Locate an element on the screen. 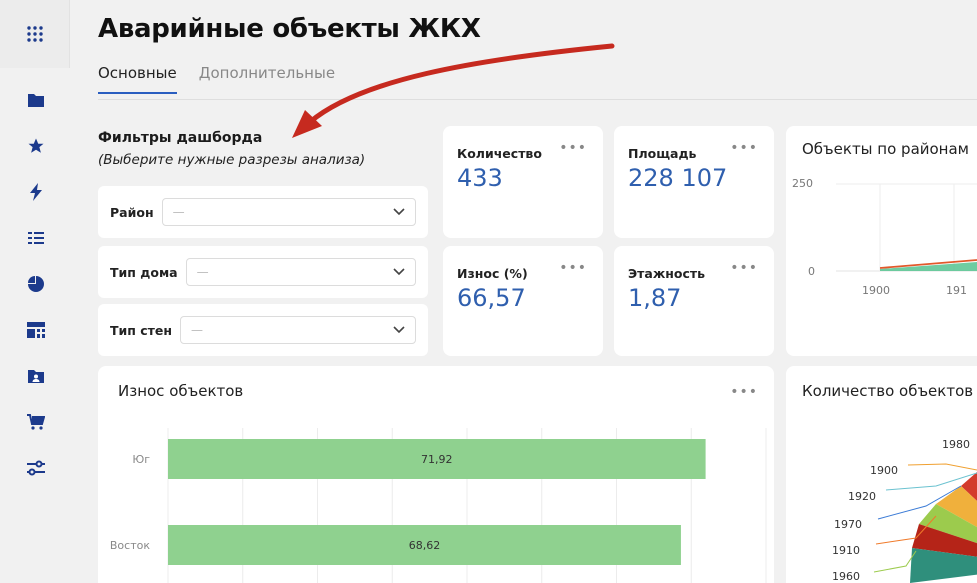 This screenshot has width=977, height=583. filter-district: Район — is located at coordinates (263, 212).